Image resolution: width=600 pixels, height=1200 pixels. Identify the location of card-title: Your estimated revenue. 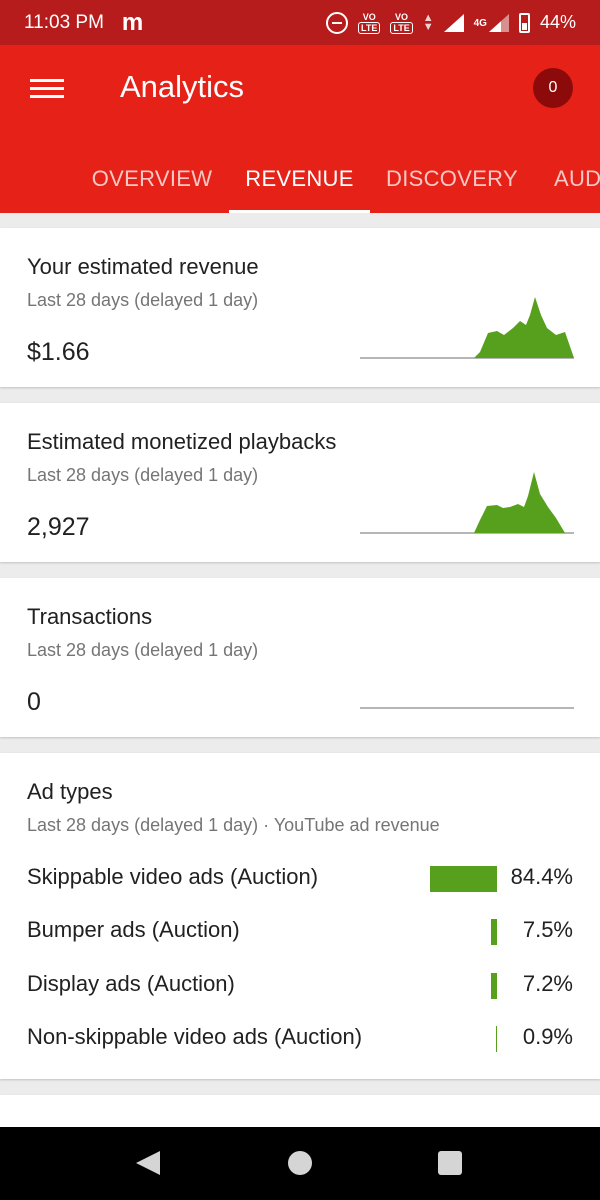
(143, 266).